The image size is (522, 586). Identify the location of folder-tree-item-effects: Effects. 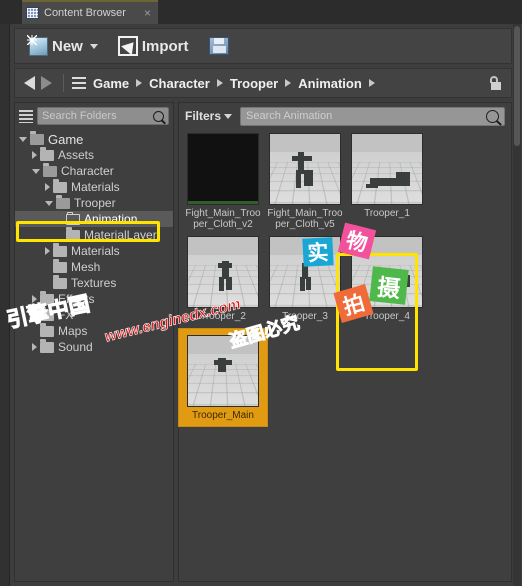
(94, 298).